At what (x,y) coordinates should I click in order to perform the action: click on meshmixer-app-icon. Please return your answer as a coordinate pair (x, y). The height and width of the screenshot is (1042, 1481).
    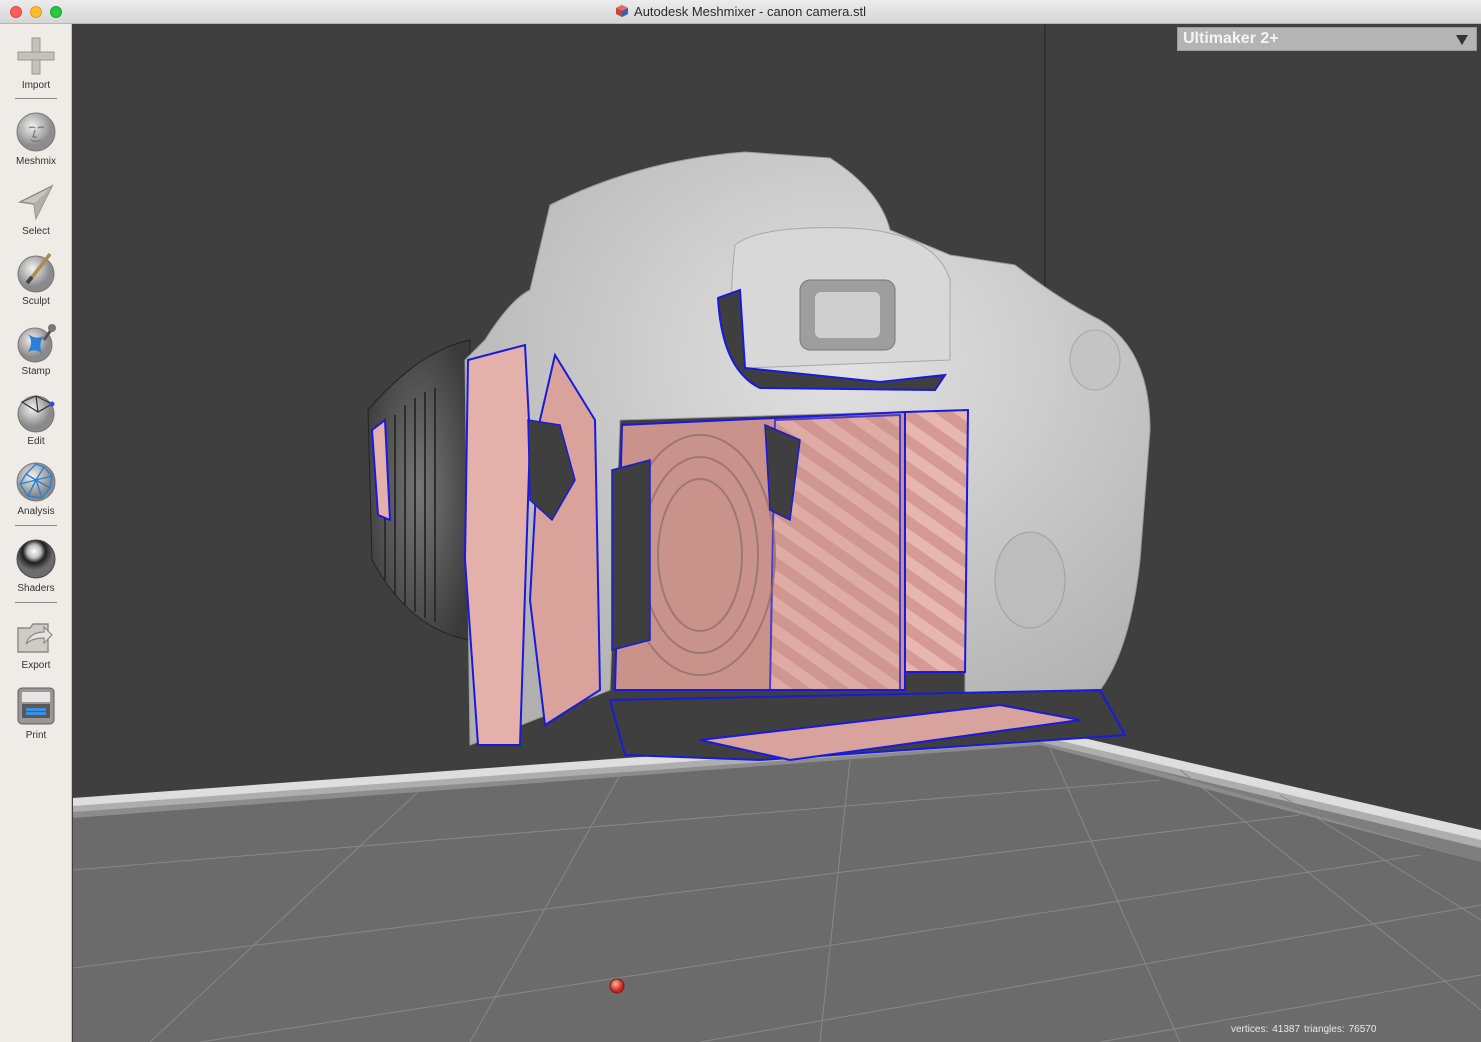
    Looking at the image, I should click on (622, 11).